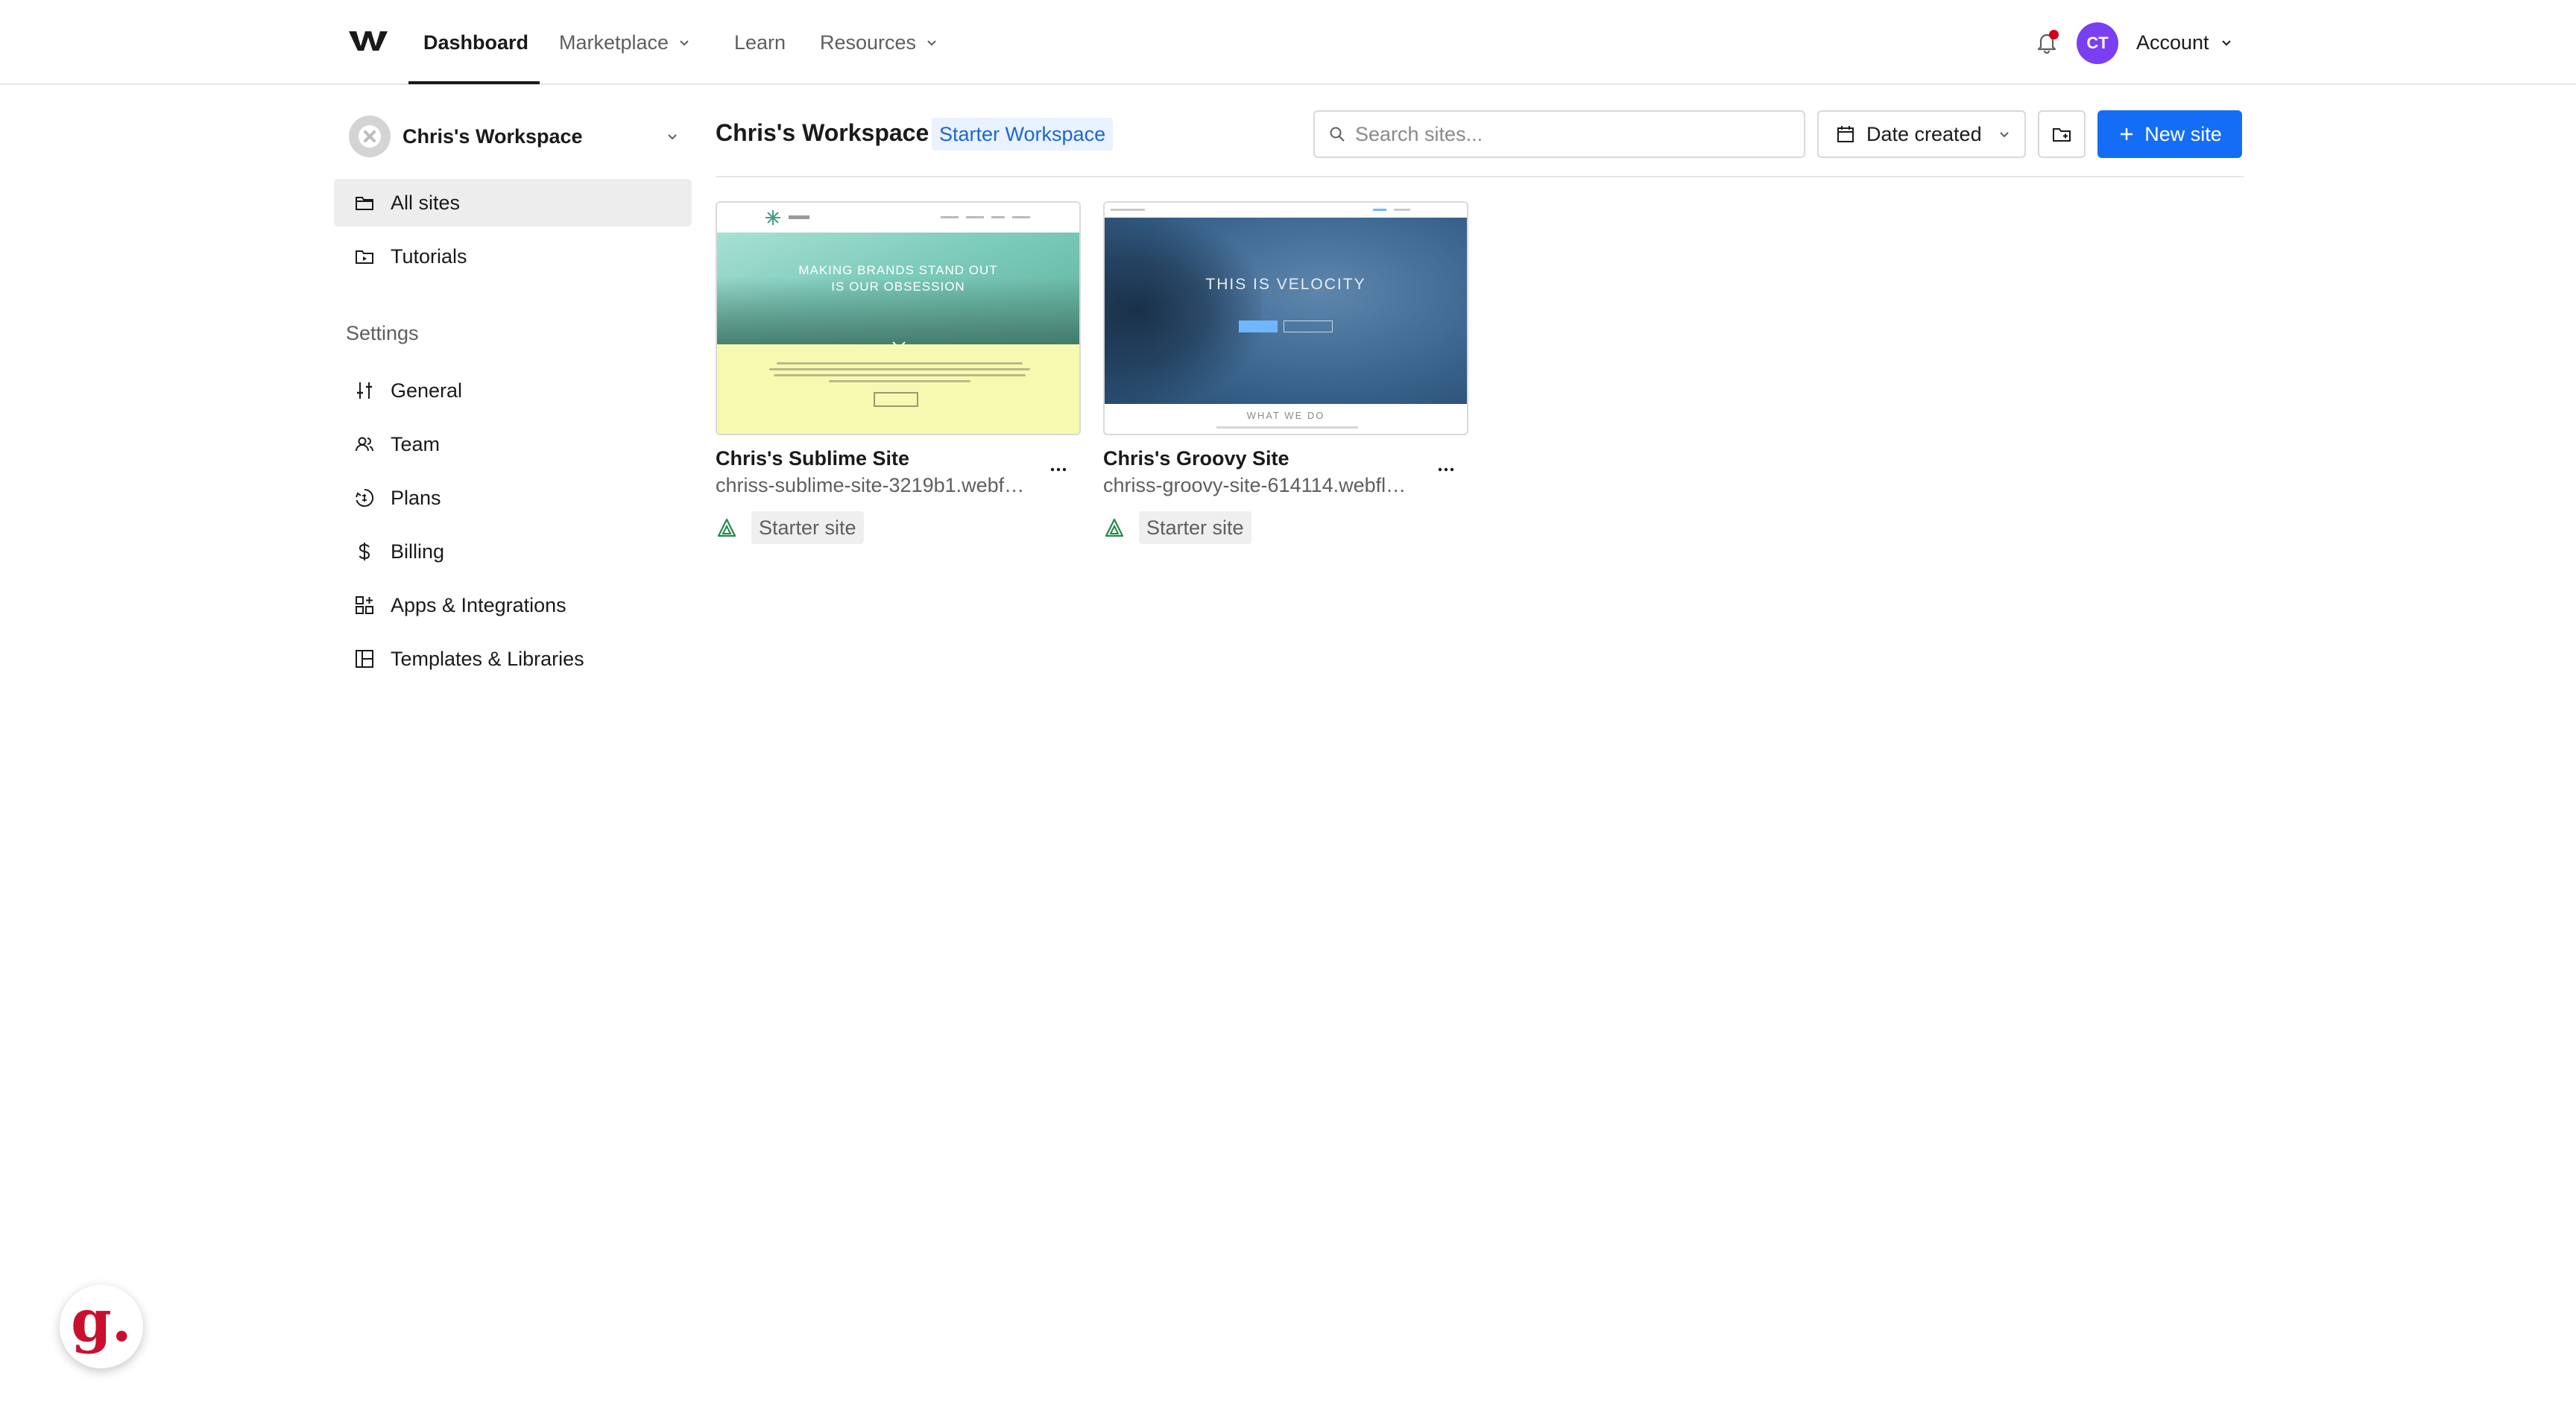  I want to click on plans-icon, so click(365, 497).